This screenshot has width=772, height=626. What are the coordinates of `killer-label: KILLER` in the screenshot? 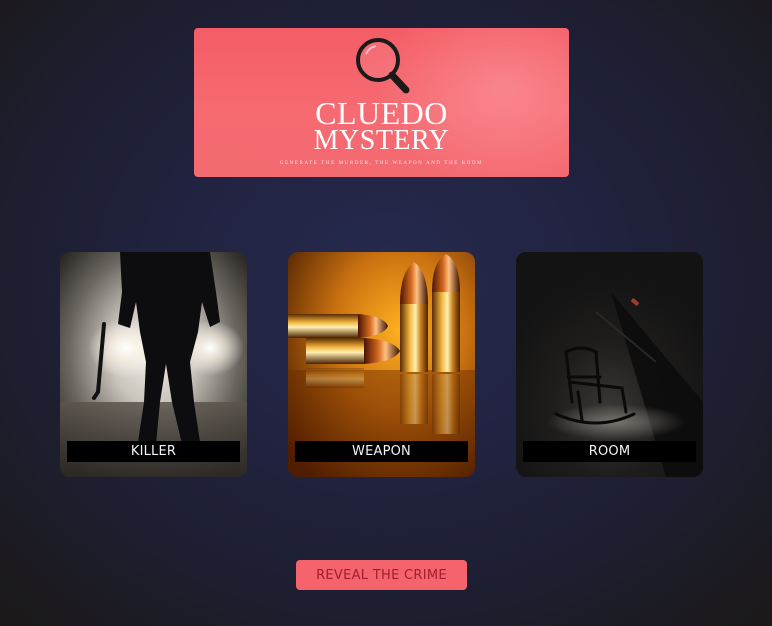 It's located at (153, 451).